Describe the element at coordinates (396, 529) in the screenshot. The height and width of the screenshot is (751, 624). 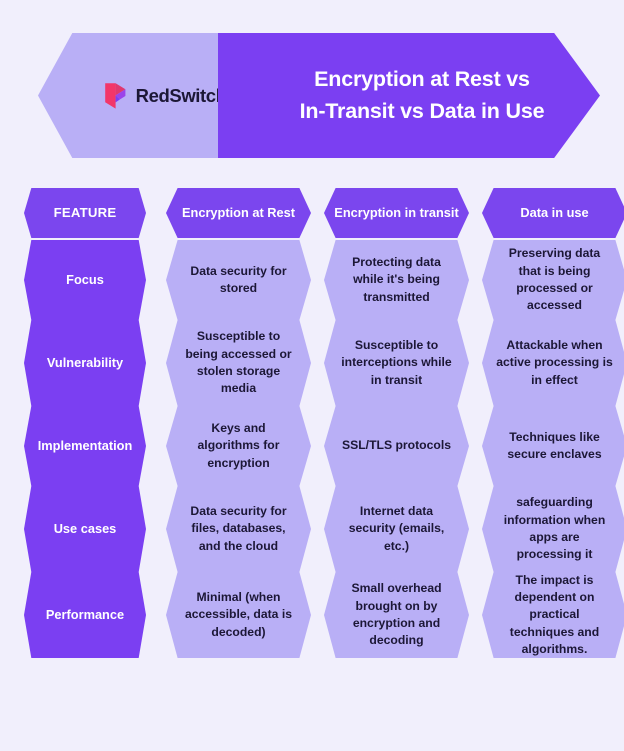
I see `cell-use-cases-in-transit: Internet data security (emails, etc.)` at that location.